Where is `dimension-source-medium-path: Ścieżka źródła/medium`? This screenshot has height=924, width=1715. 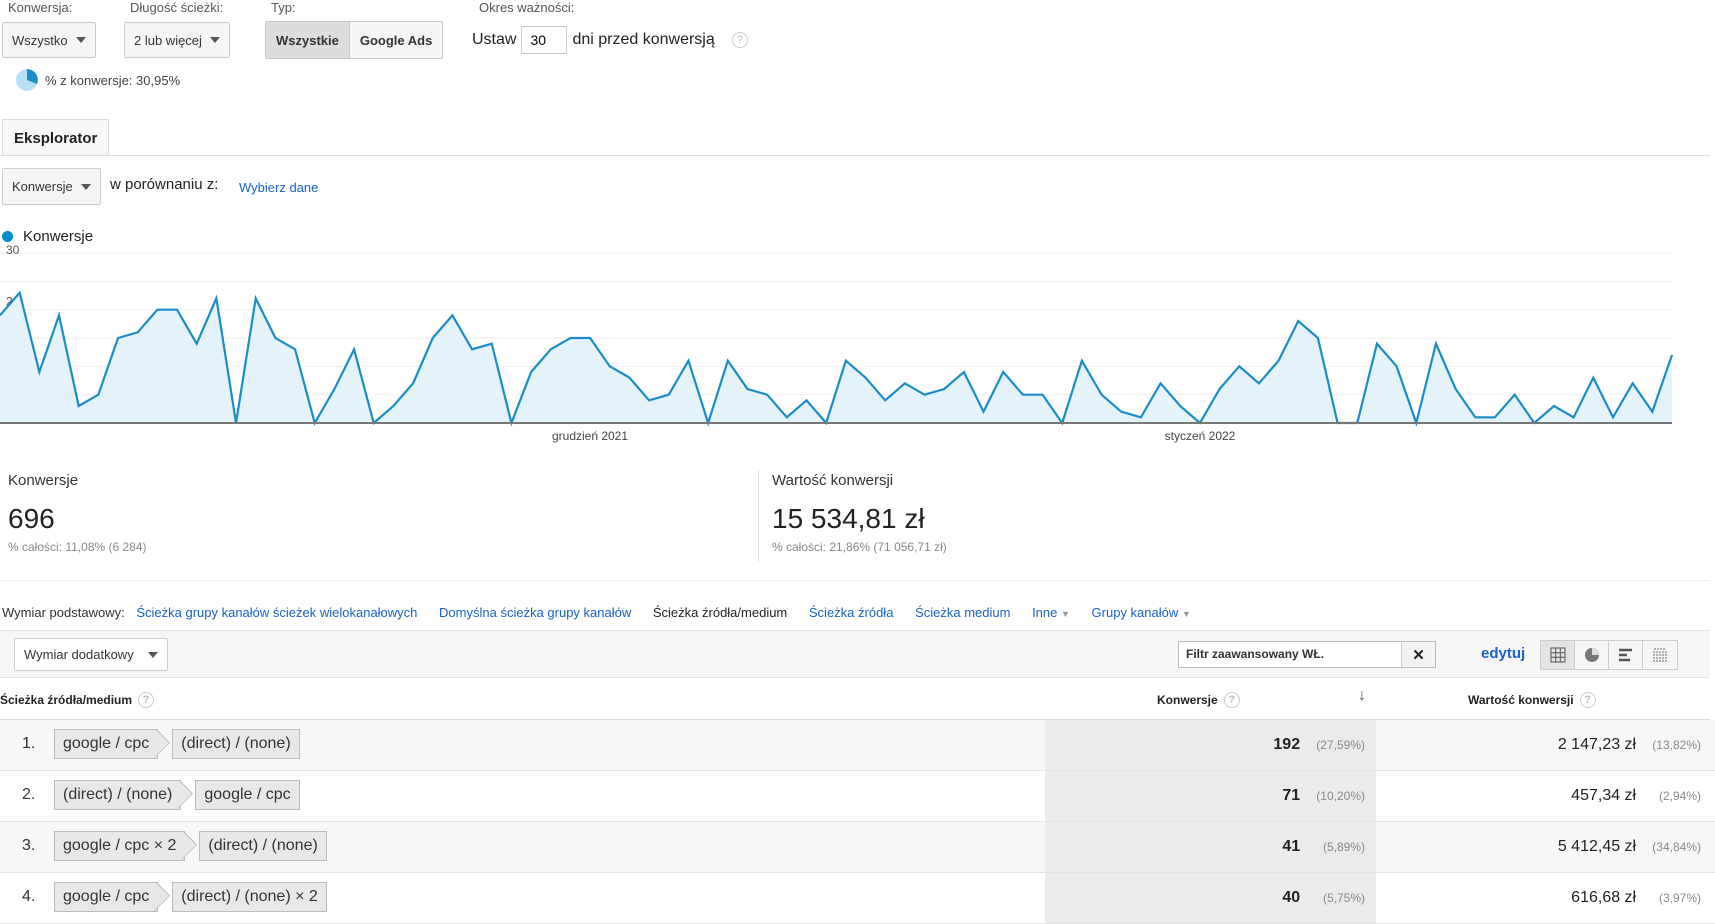 dimension-source-medium-path: Ścieżka źródła/medium is located at coordinates (720, 612).